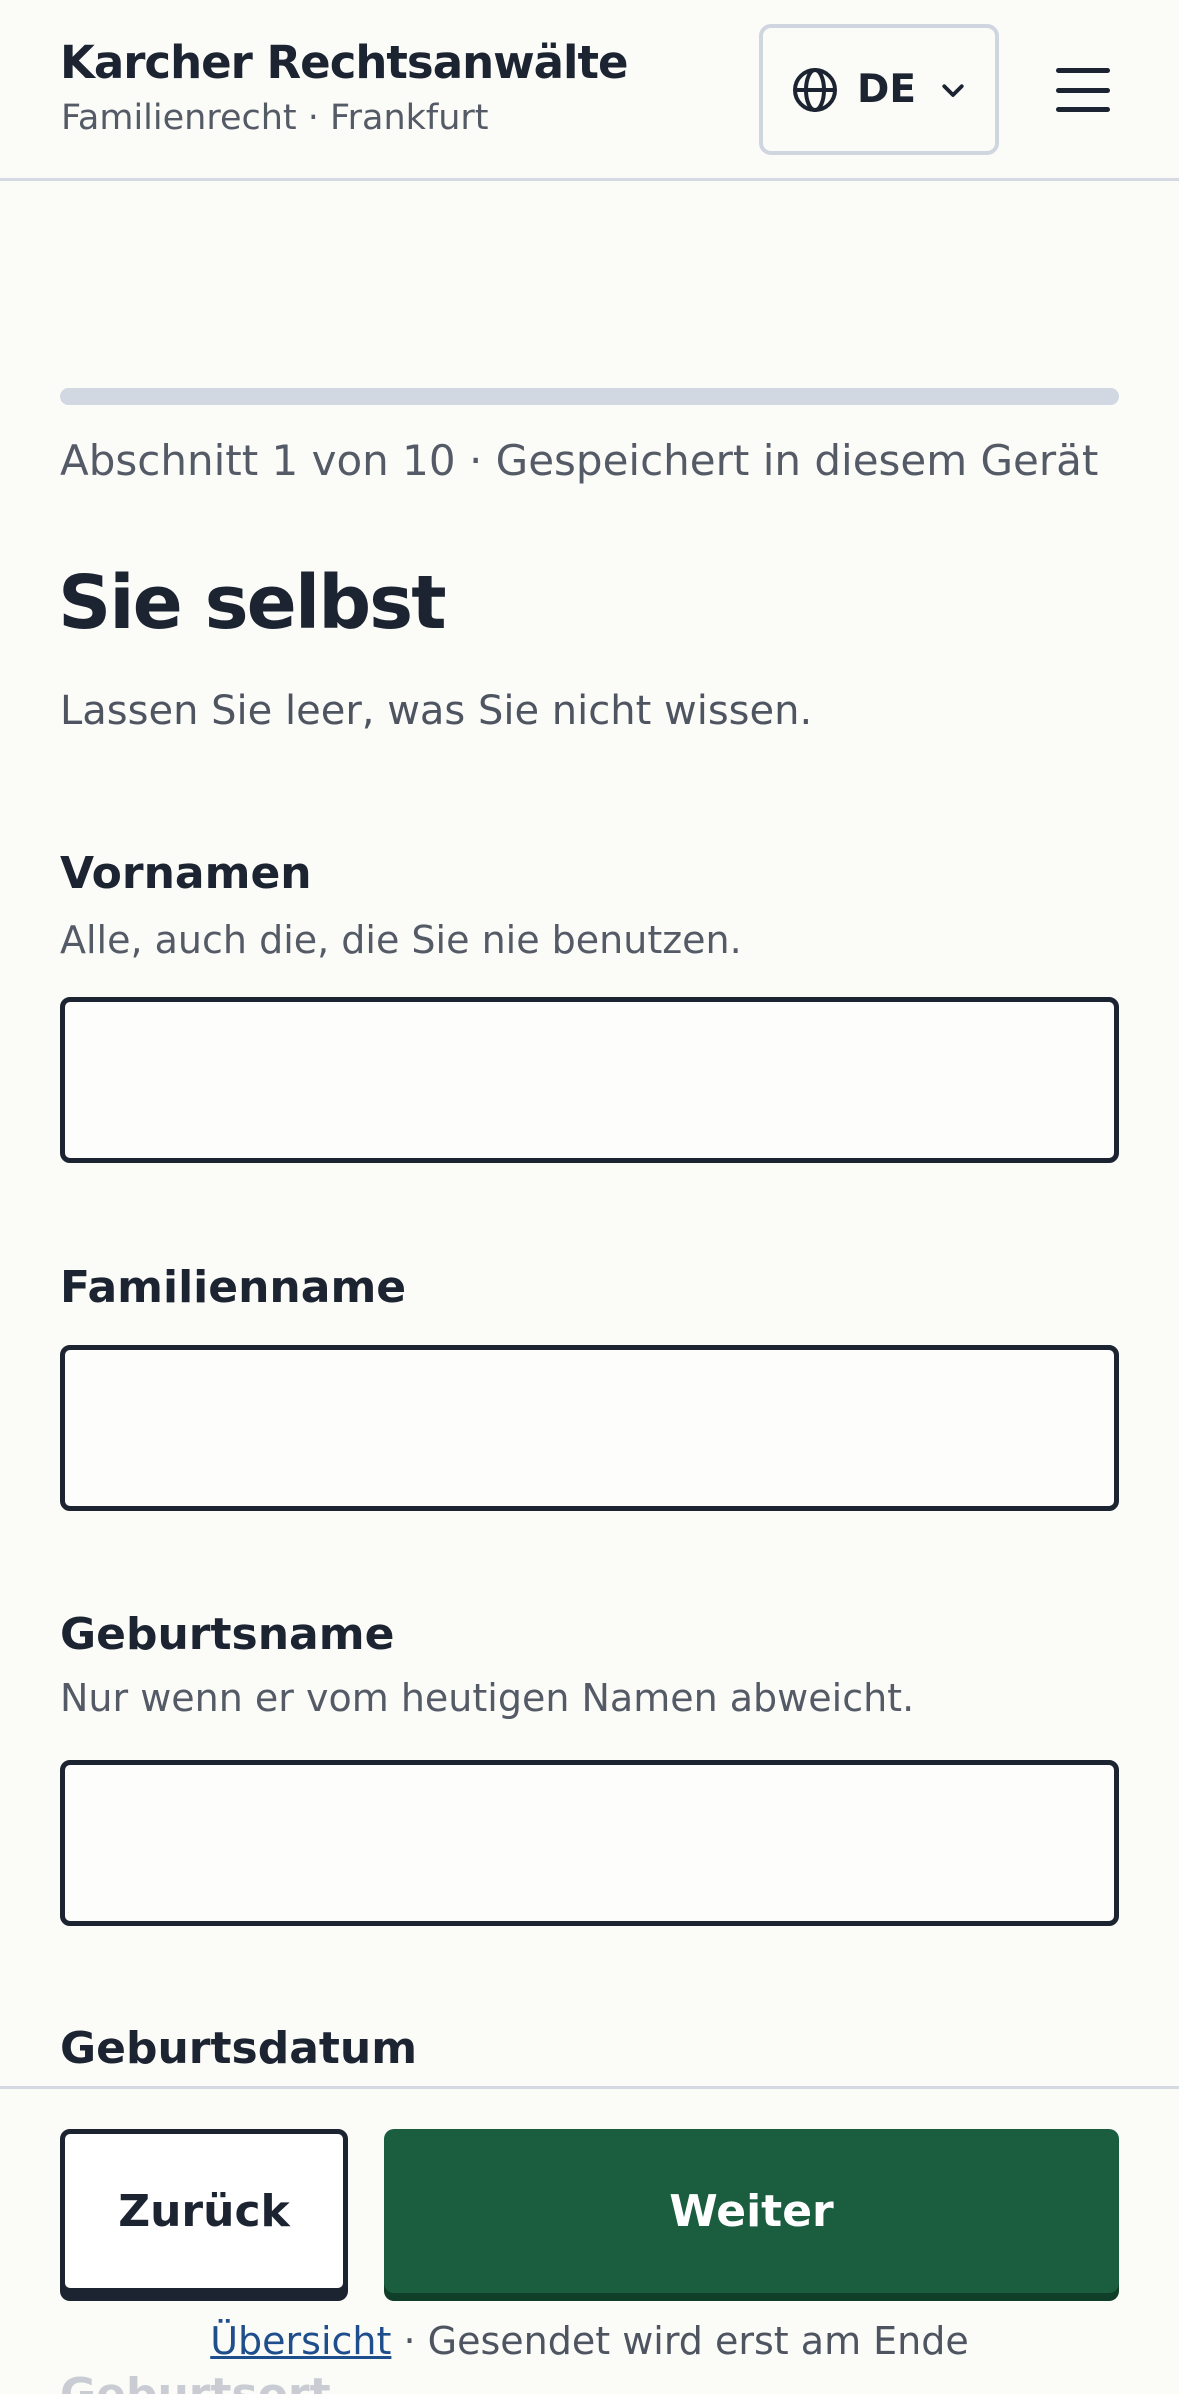 This screenshot has height=2394, width=1179. Describe the element at coordinates (589, 1428) in the screenshot. I see `familienname-input` at that location.